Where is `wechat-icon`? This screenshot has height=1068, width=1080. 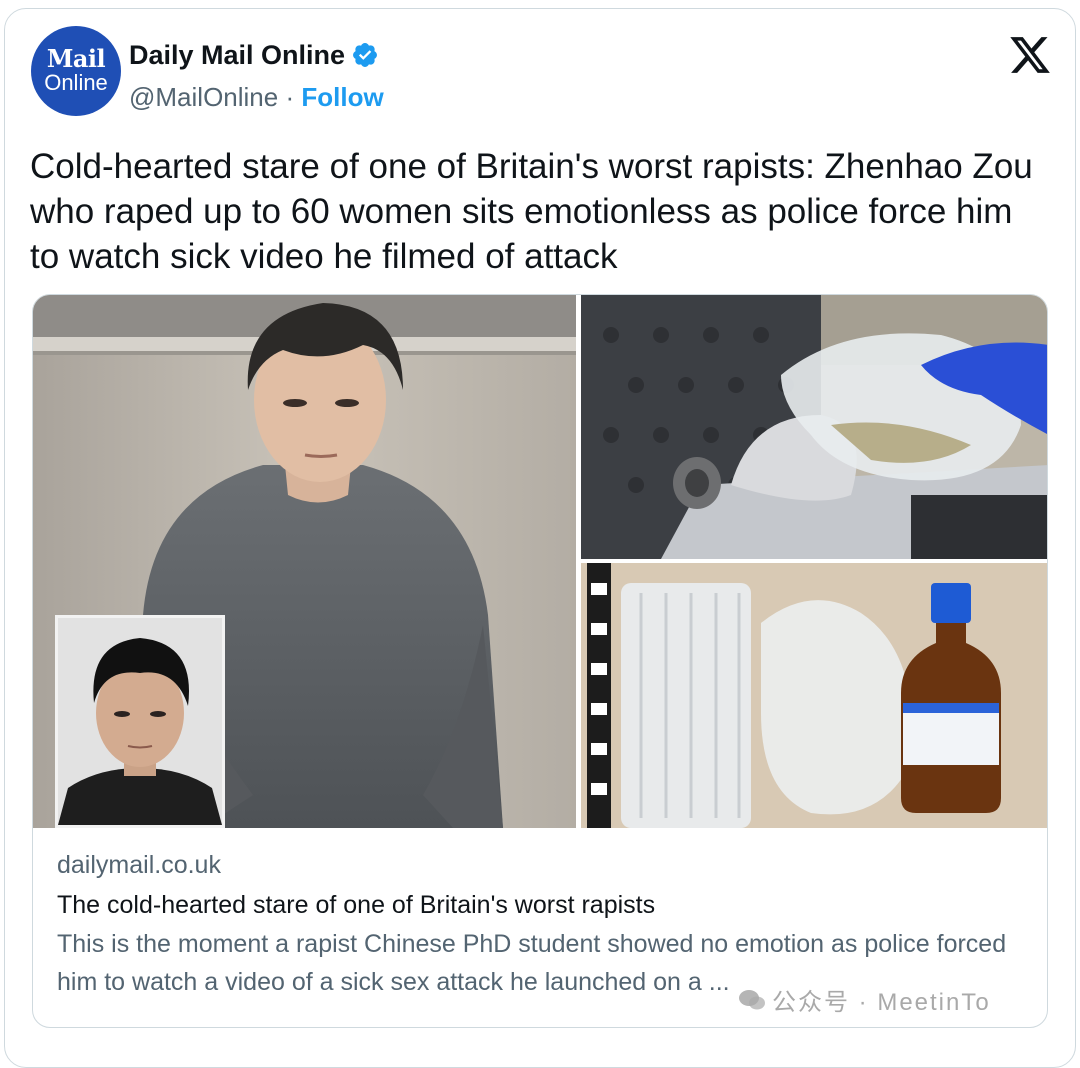 wechat-icon is located at coordinates (752, 999).